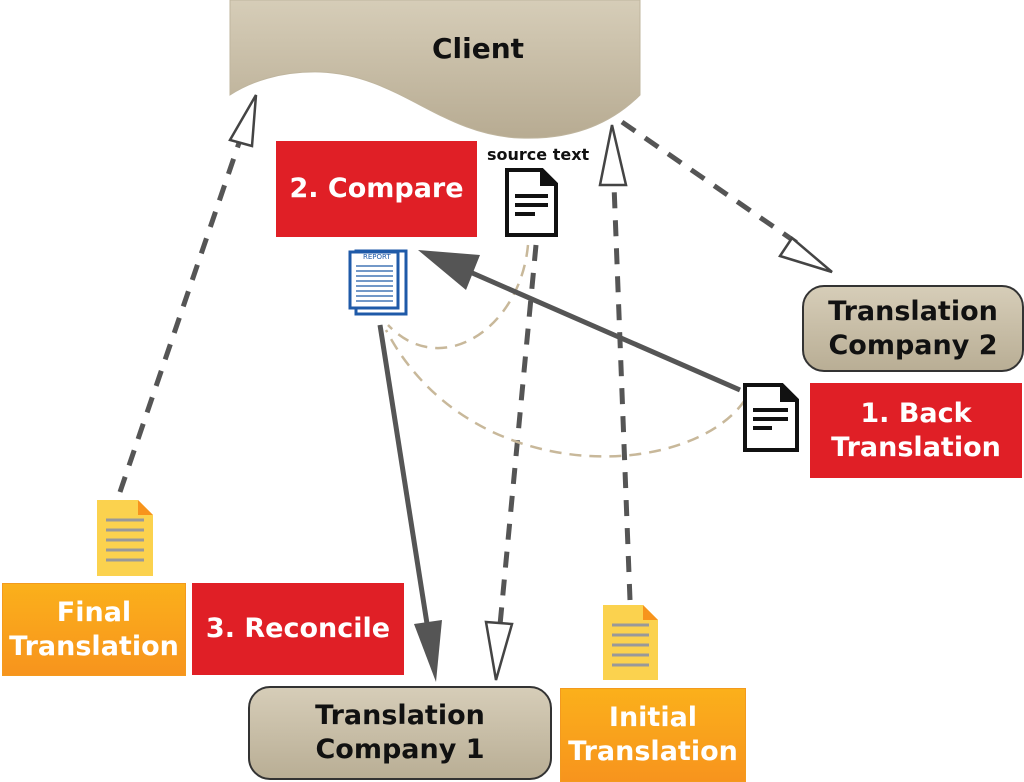  What do you see at coordinates (180, 316) in the screenshot?
I see `arrow-final-to-client` at bounding box center [180, 316].